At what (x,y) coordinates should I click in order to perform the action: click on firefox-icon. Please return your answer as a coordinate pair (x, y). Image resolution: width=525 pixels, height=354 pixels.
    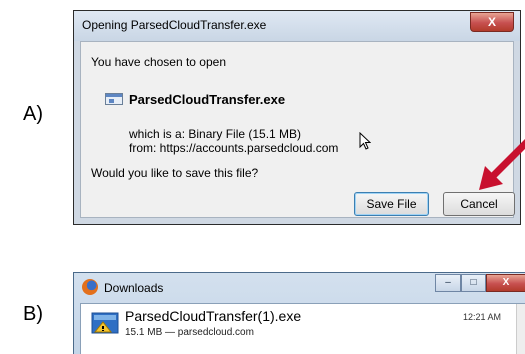
    Looking at the image, I should click on (90, 287).